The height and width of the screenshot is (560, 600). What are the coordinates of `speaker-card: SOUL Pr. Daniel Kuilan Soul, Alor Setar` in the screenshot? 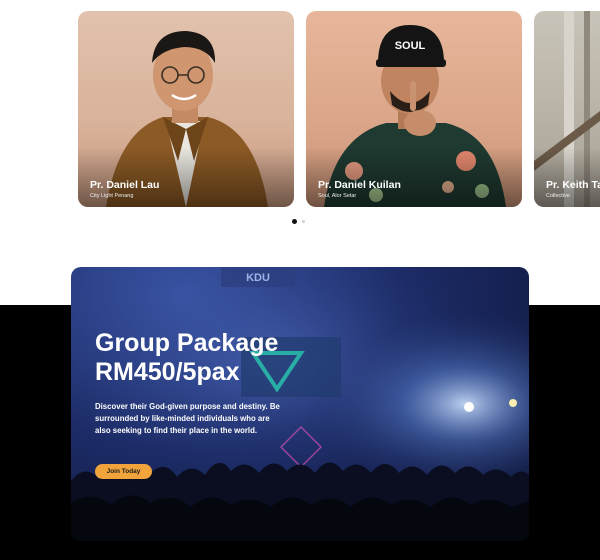 It's located at (414, 109).